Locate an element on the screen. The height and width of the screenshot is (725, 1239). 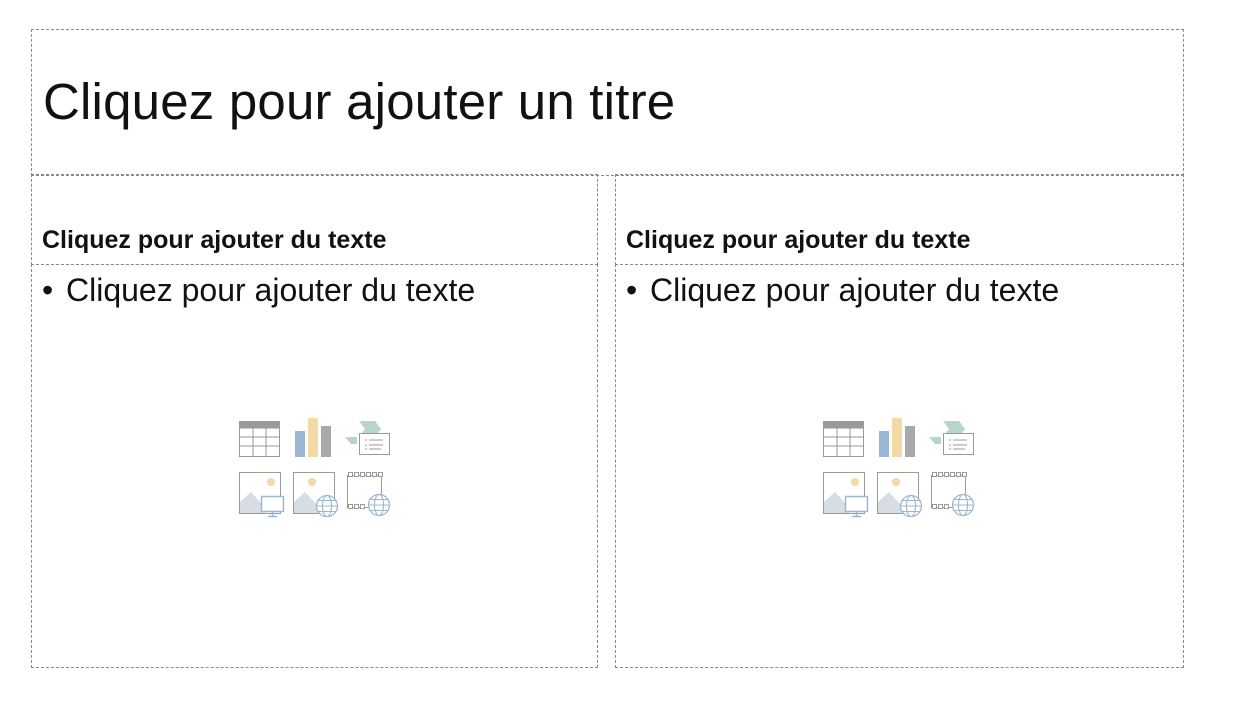
left-header-text: Cliquez pour ajouter du texte is located at coordinates (214, 240).